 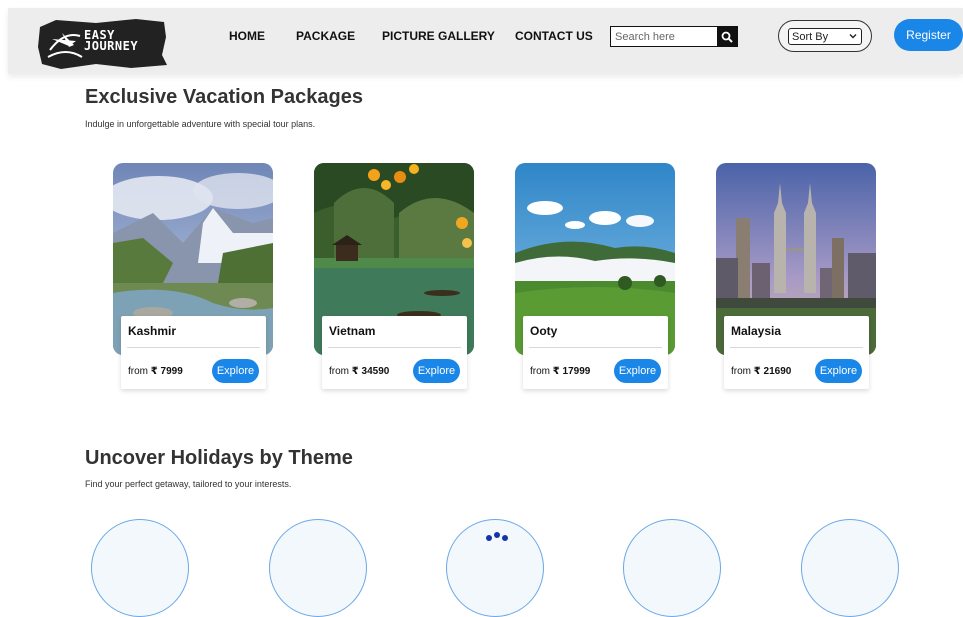 I want to click on brand-logo: EASY JOURNEY, so click(x=102, y=43).